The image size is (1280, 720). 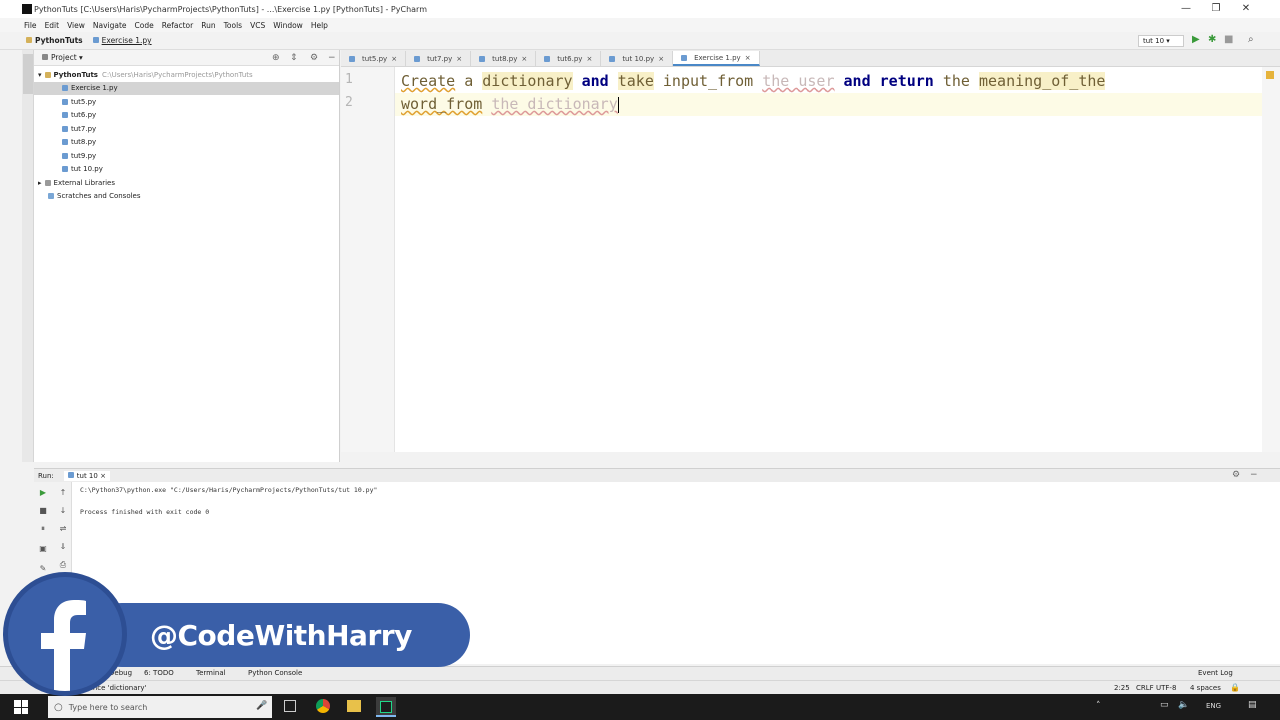 What do you see at coordinates (1196, 39) in the screenshot?
I see `run-icon: ▶` at bounding box center [1196, 39].